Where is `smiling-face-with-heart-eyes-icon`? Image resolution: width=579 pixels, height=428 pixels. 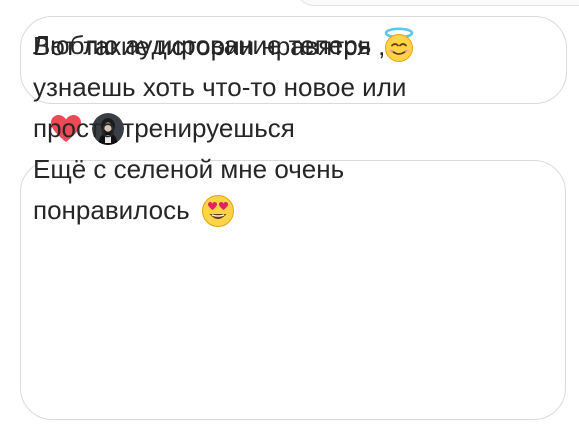 smiling-face-with-heart-eyes-icon is located at coordinates (217, 210).